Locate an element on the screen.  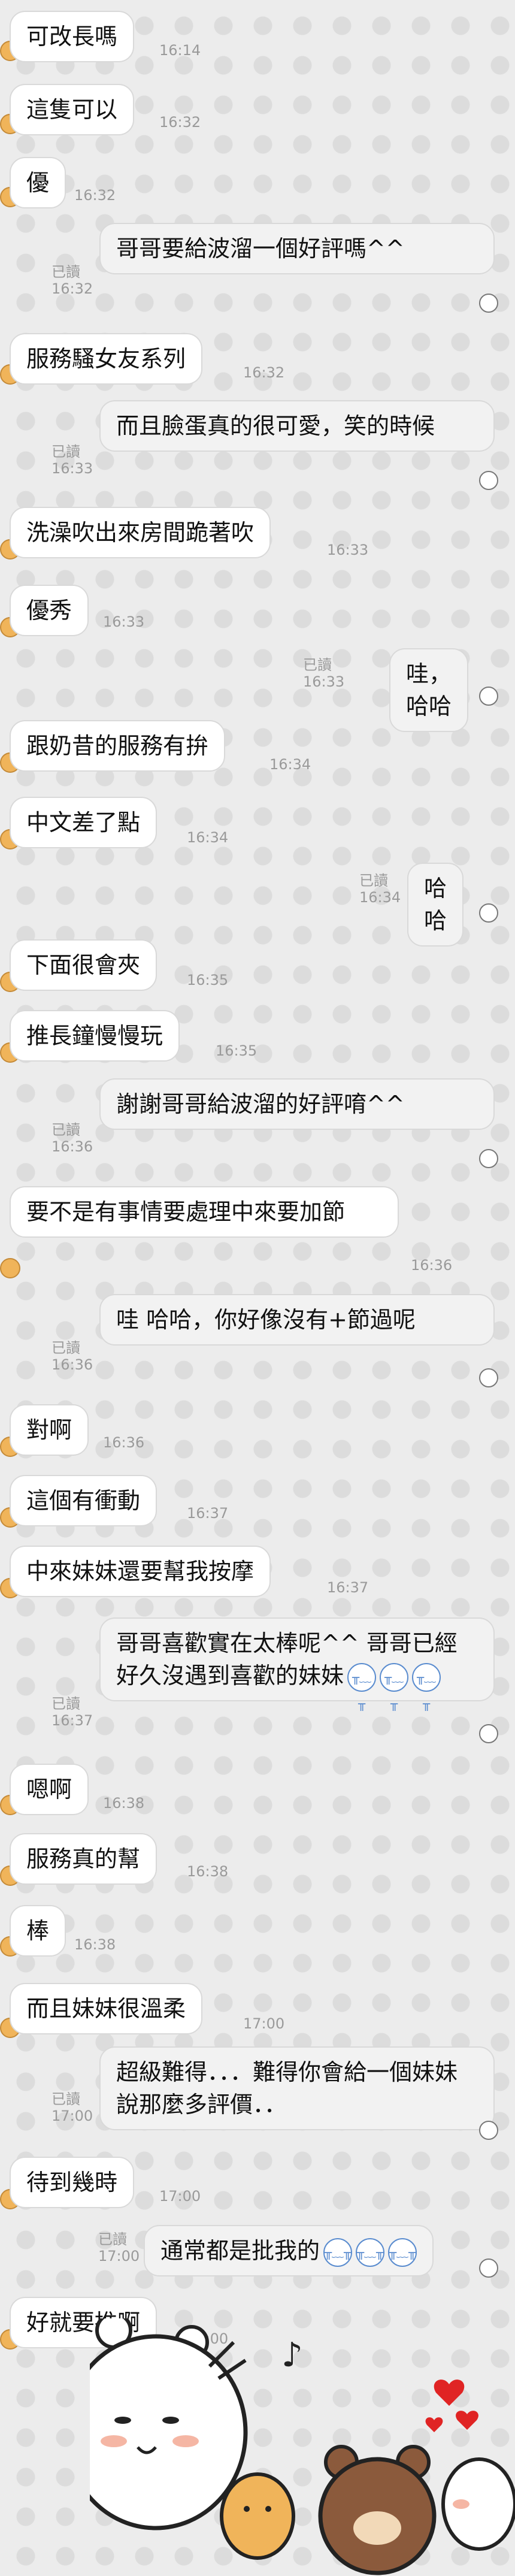
music-note-icon: ♪ is located at coordinates (292, 2355).